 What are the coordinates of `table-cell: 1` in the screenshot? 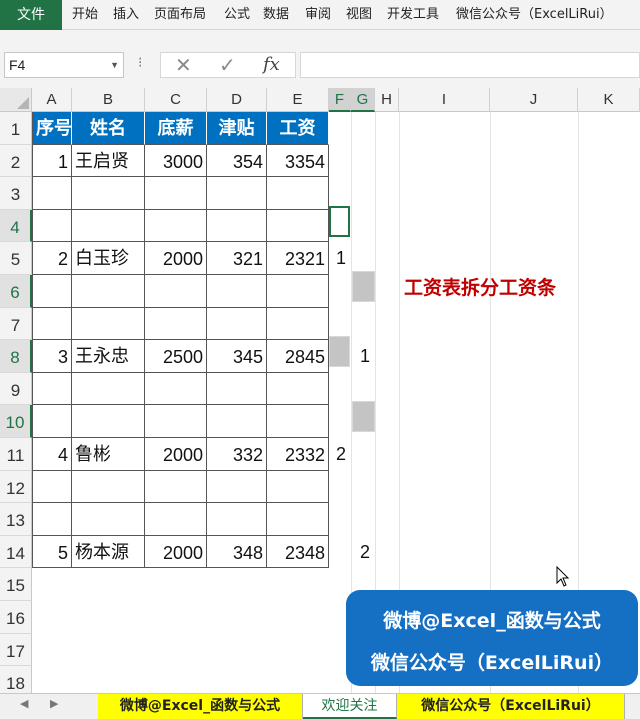 It's located at (52, 161).